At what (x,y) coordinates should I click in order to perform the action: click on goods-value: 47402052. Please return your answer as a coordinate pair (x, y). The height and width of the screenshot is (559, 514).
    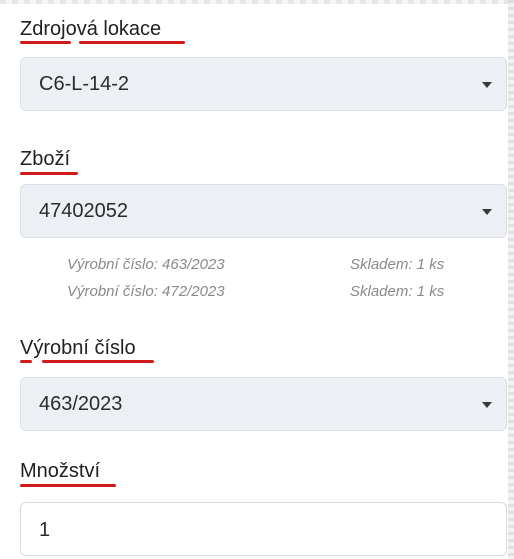
    Looking at the image, I should click on (83, 211).